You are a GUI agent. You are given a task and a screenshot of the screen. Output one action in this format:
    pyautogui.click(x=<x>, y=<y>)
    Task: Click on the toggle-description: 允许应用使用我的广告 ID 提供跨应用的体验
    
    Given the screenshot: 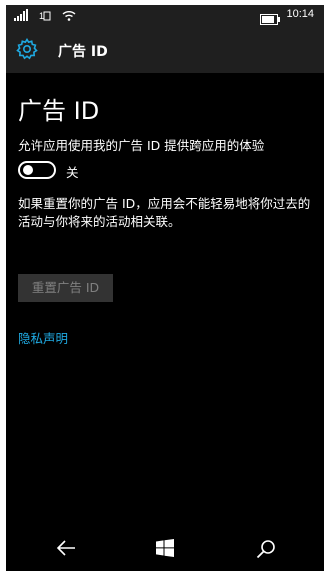 What is the action you would take?
    pyautogui.click(x=141, y=145)
    